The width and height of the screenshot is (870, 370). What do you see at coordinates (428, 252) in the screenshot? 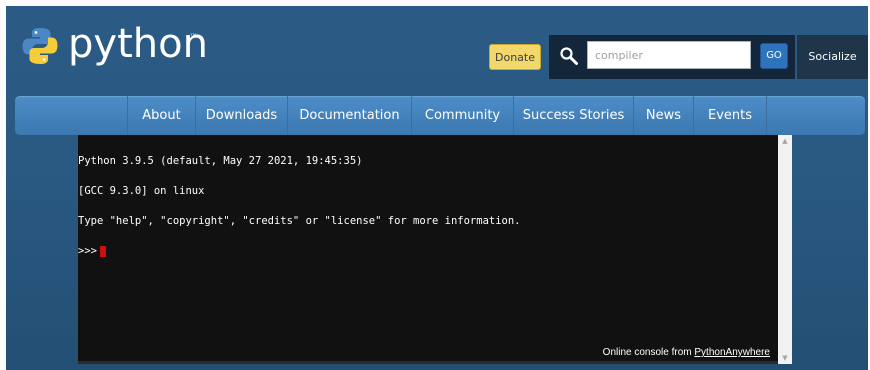
I see `console-prompt-row: >>>` at bounding box center [428, 252].